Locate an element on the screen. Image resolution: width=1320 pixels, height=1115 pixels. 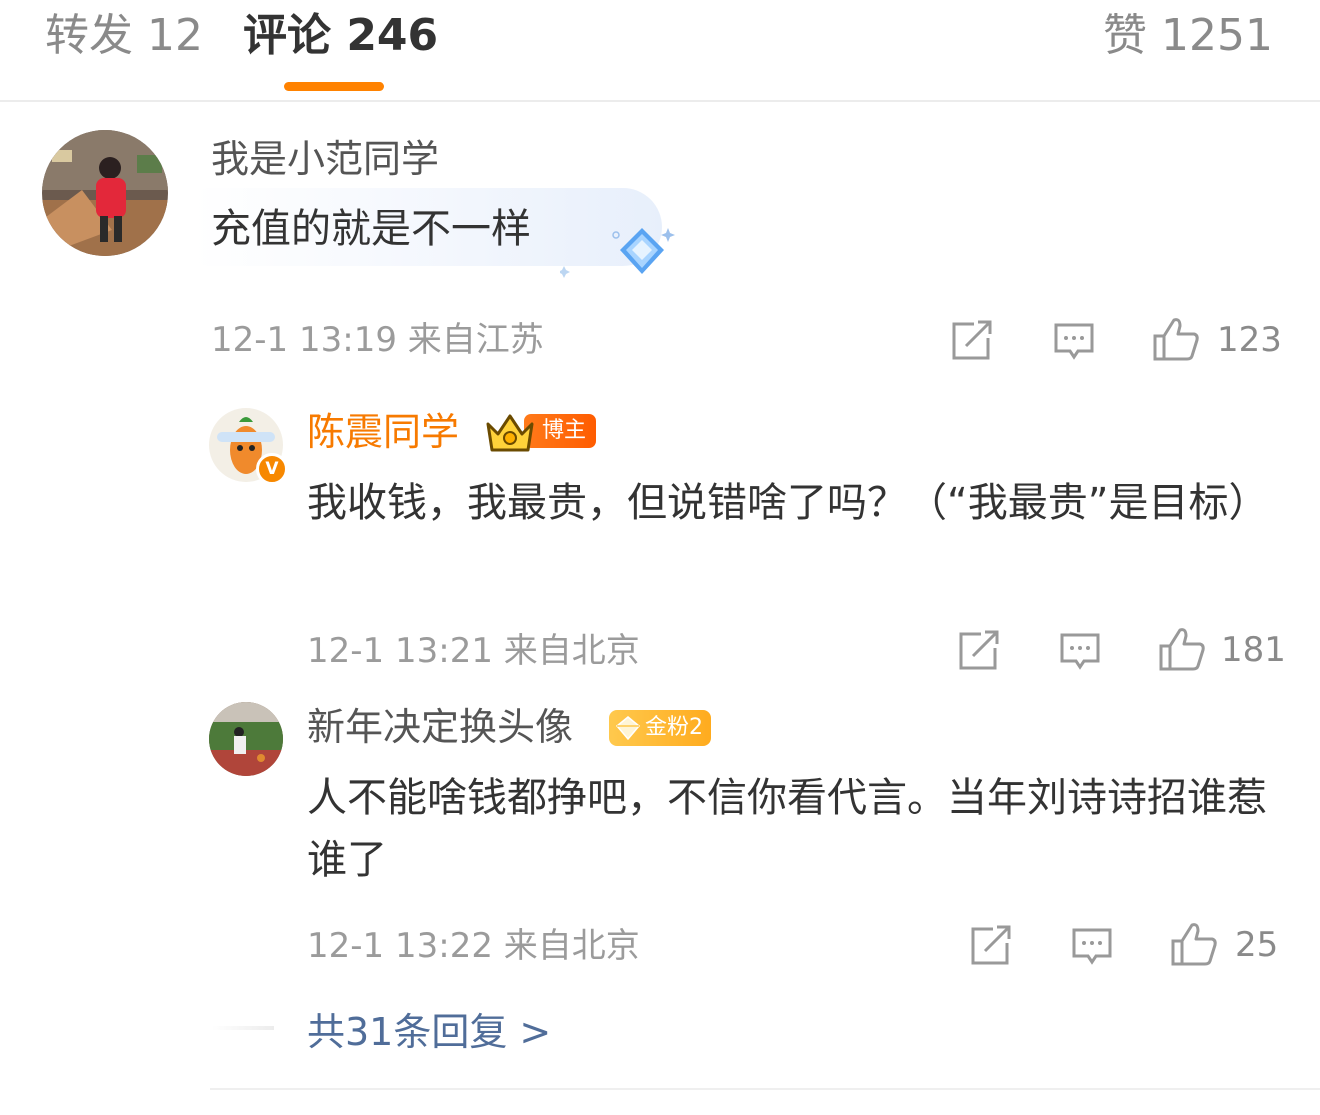
like-count: 123 is located at coordinates (1249, 340).